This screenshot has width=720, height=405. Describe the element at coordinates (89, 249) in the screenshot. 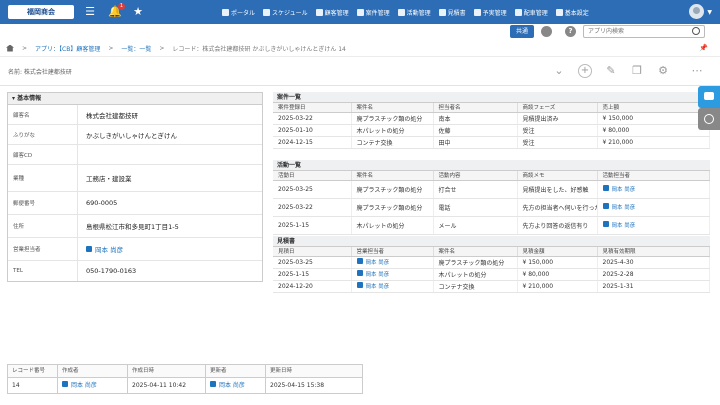

I see `user-icon` at that location.